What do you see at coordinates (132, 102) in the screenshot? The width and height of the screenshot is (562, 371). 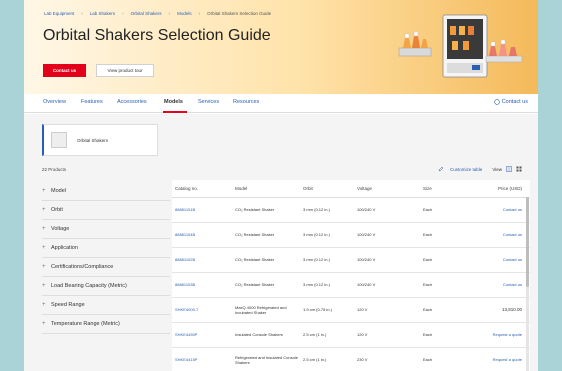 I see `tab-accessories: Accessories` at bounding box center [132, 102].